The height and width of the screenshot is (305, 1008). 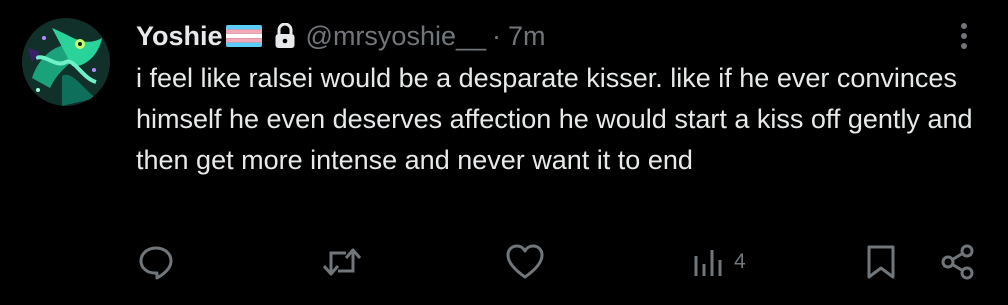 I want to click on reply-icon, so click(x=156, y=263).